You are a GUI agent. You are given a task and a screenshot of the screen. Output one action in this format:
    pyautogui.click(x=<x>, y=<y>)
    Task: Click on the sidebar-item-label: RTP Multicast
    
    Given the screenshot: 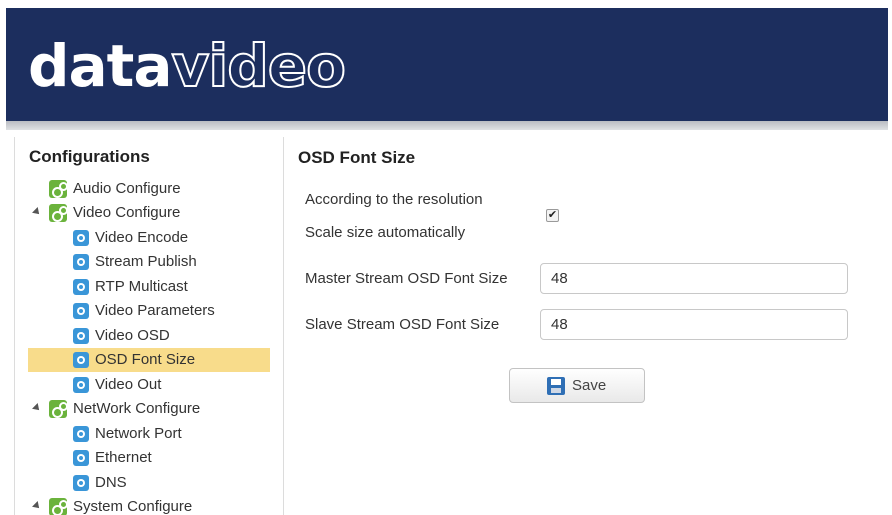 What is the action you would take?
    pyautogui.click(x=141, y=286)
    